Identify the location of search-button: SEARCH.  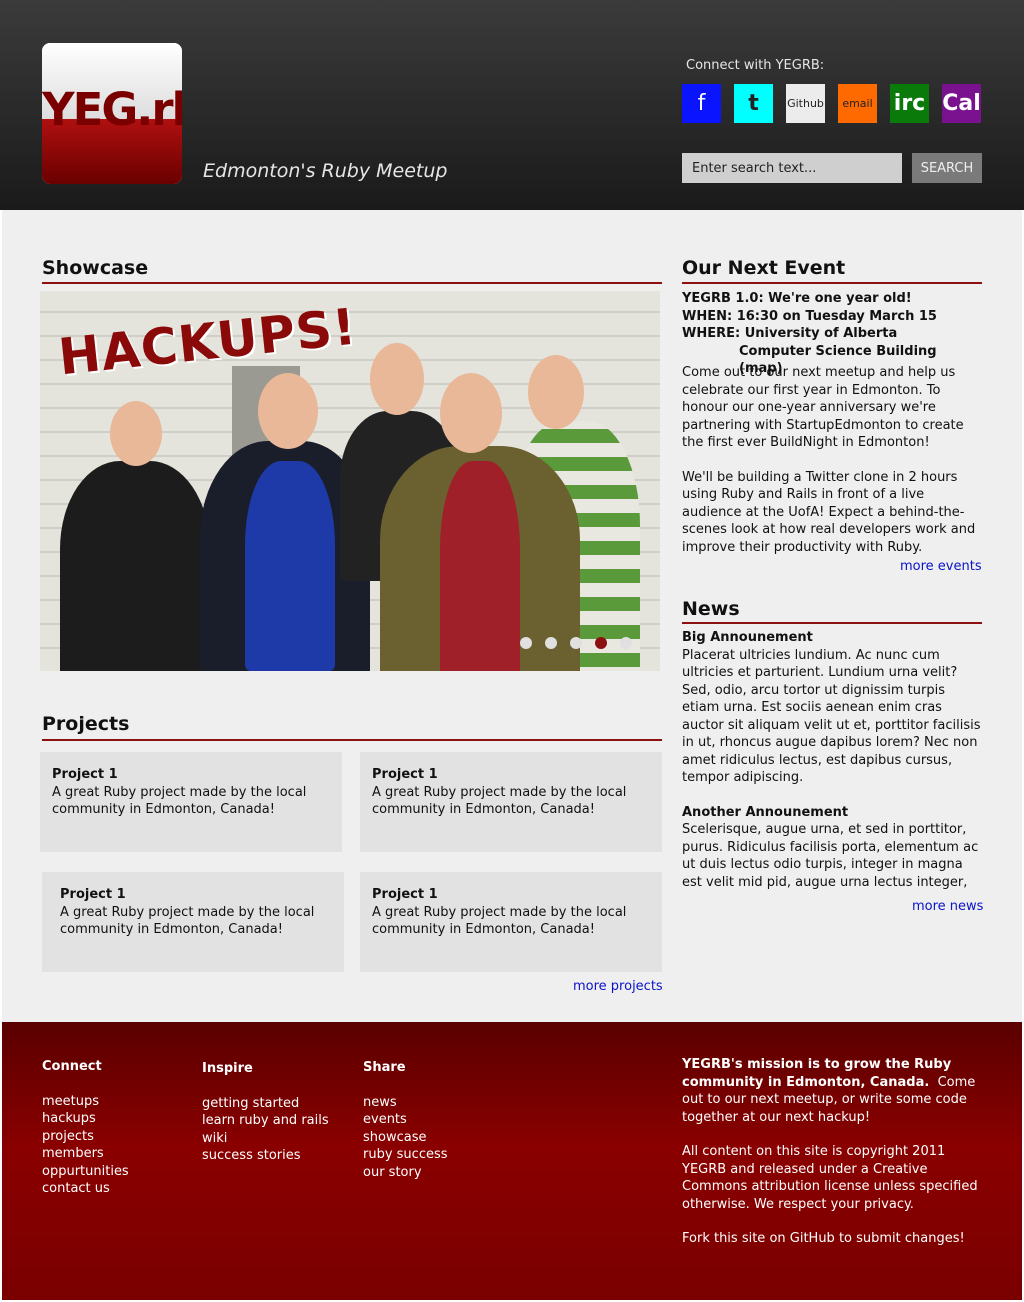
(947, 168).